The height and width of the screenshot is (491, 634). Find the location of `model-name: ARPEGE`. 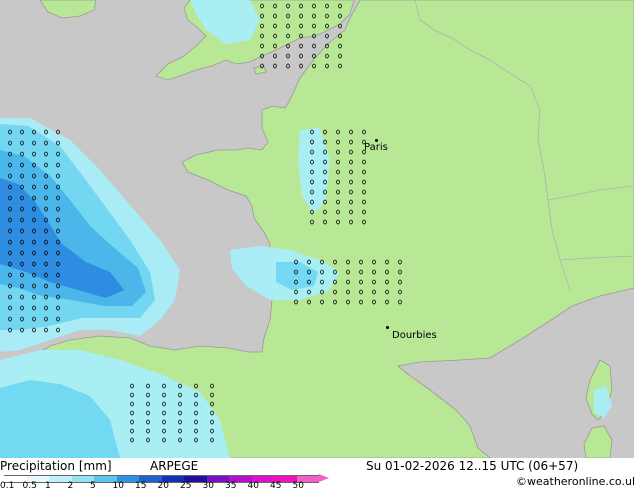

model-name: ARPEGE is located at coordinates (174, 466).